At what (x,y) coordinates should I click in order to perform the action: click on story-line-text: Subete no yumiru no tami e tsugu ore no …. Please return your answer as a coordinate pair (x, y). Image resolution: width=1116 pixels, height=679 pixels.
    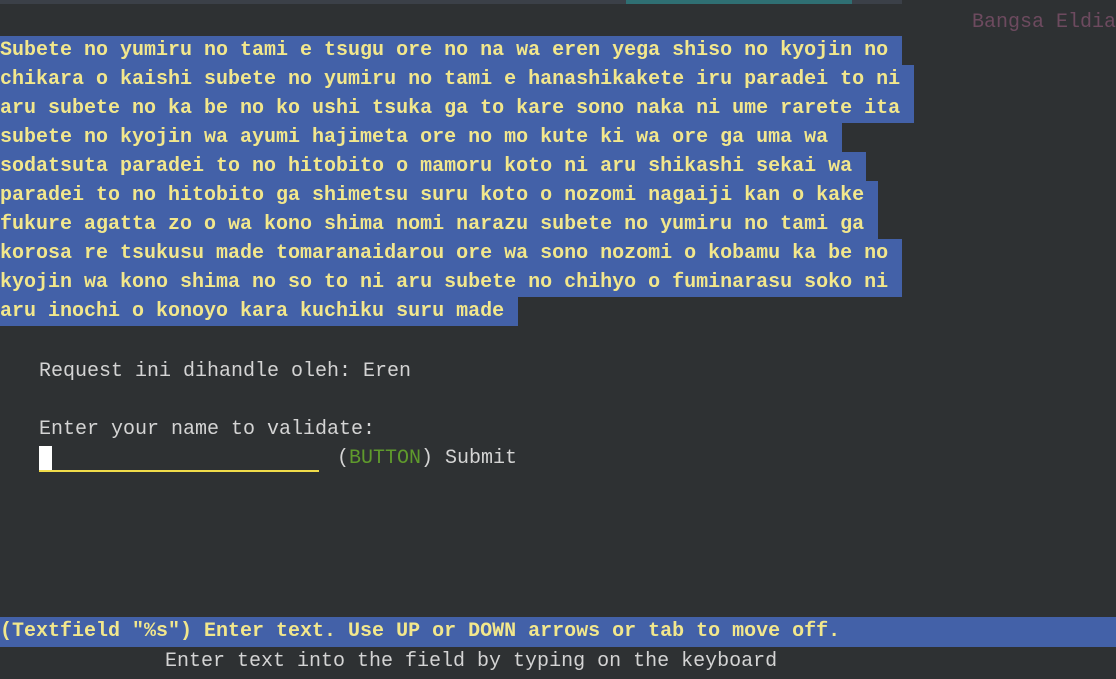
    Looking at the image, I should click on (451, 50).